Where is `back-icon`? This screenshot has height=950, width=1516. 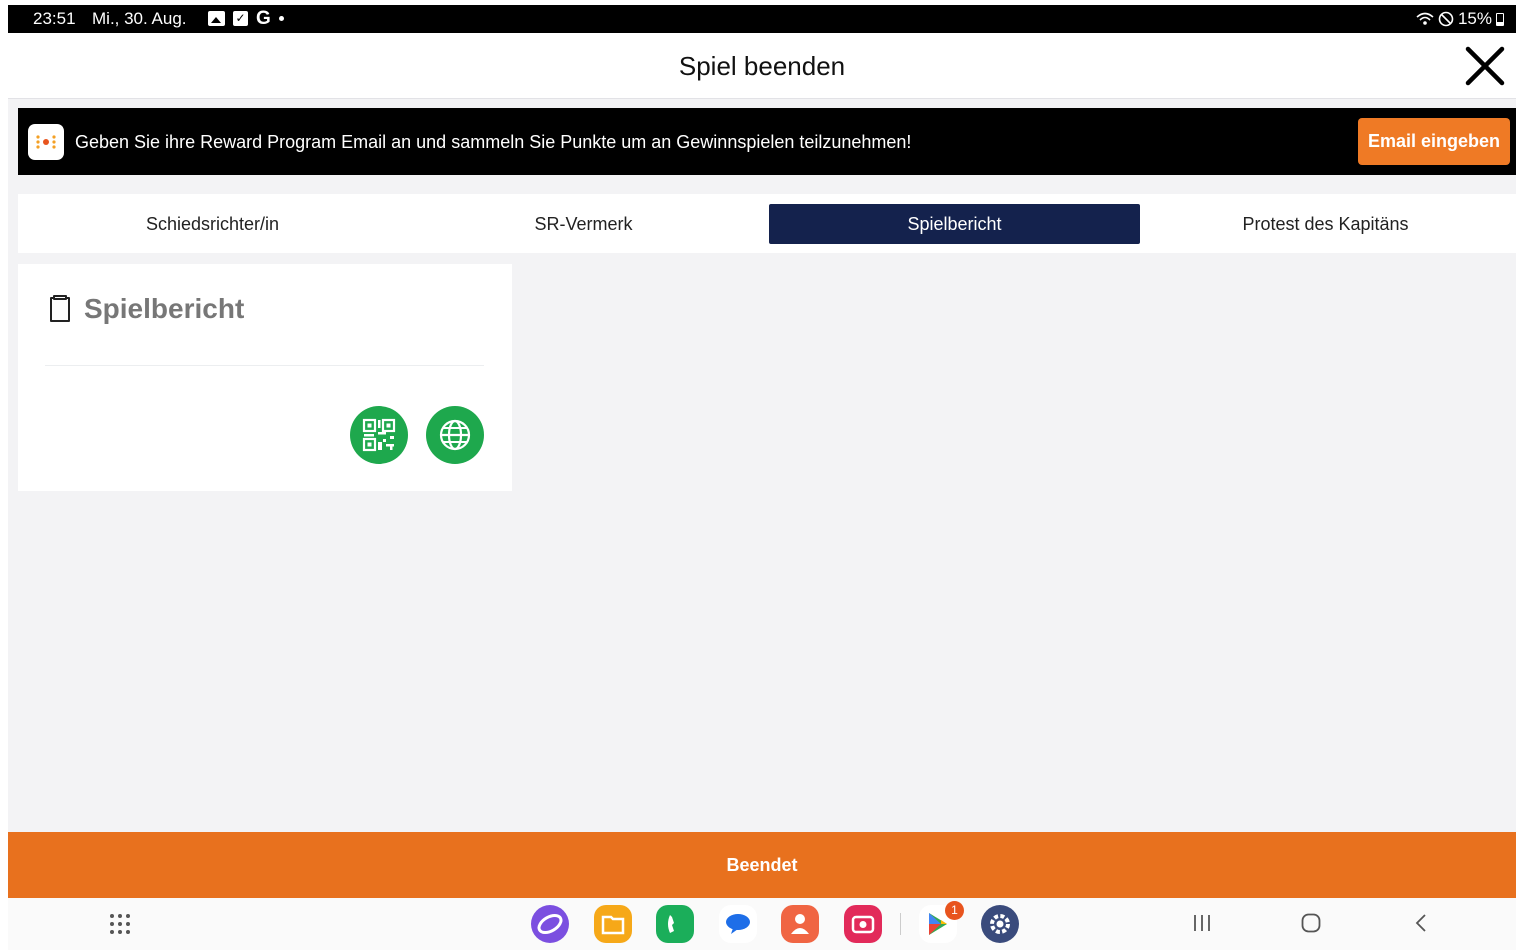
back-icon is located at coordinates (1420, 923).